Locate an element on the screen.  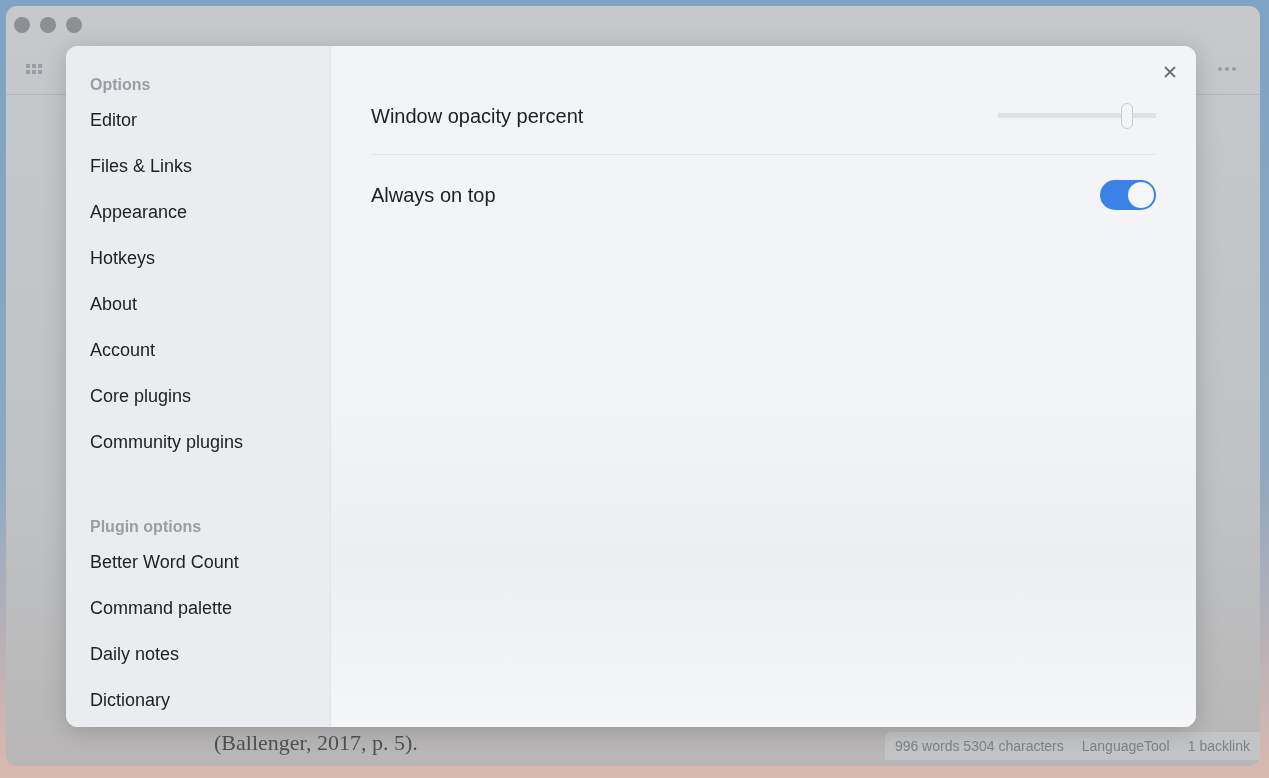
close-window-icon is located at coordinates (22, 25).